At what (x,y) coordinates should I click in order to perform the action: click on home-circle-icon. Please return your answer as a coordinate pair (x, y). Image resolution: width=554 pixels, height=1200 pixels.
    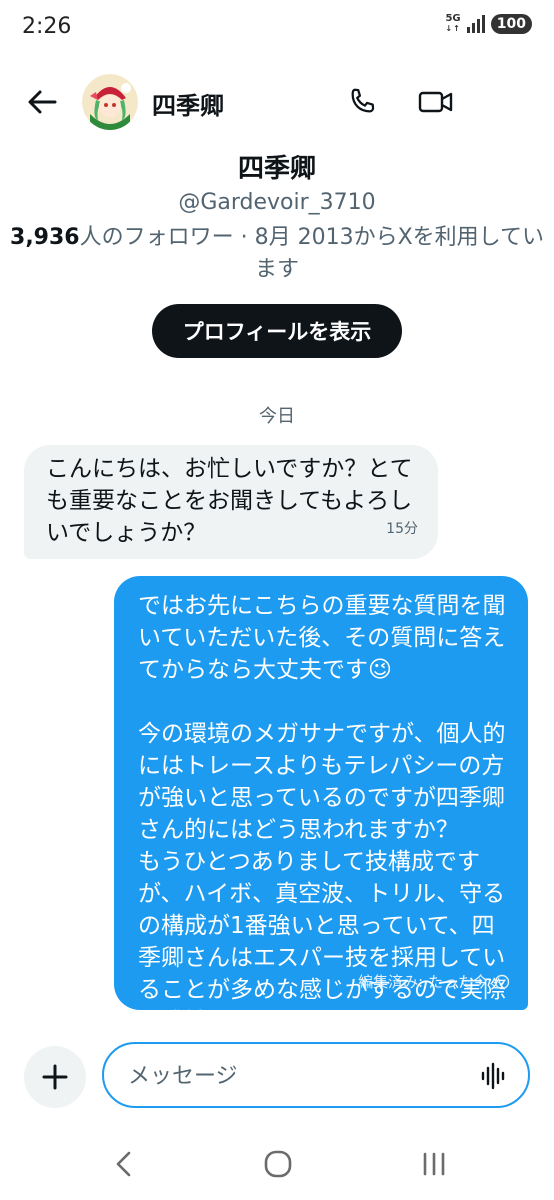
    Looking at the image, I should click on (278, 1164).